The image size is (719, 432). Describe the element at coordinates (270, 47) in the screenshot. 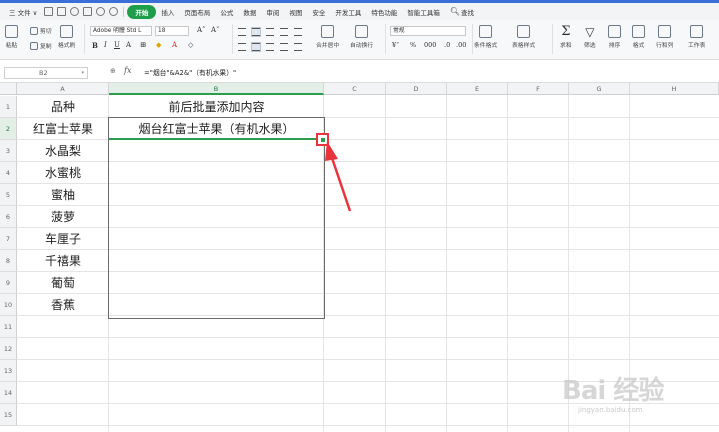

I see `align-right-icon` at that location.